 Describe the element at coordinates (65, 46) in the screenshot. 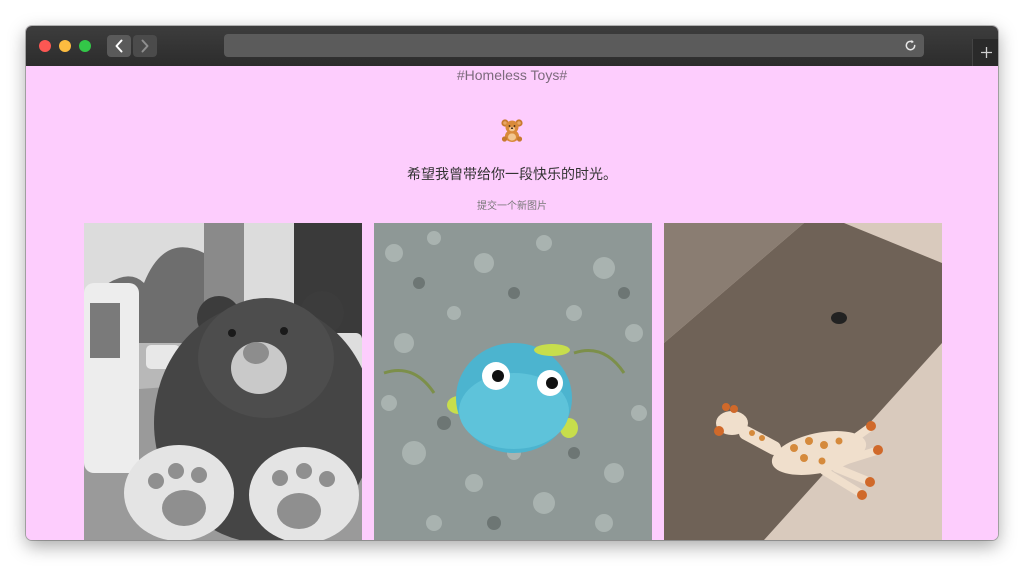

I see `minimize-window-button` at that location.